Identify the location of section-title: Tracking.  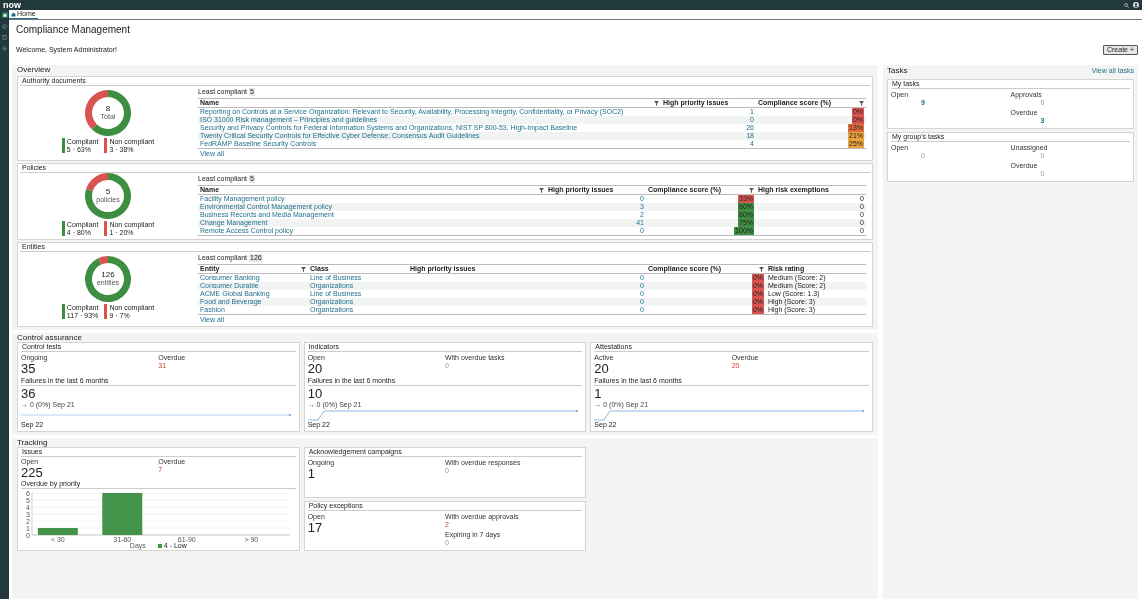
(32, 442).